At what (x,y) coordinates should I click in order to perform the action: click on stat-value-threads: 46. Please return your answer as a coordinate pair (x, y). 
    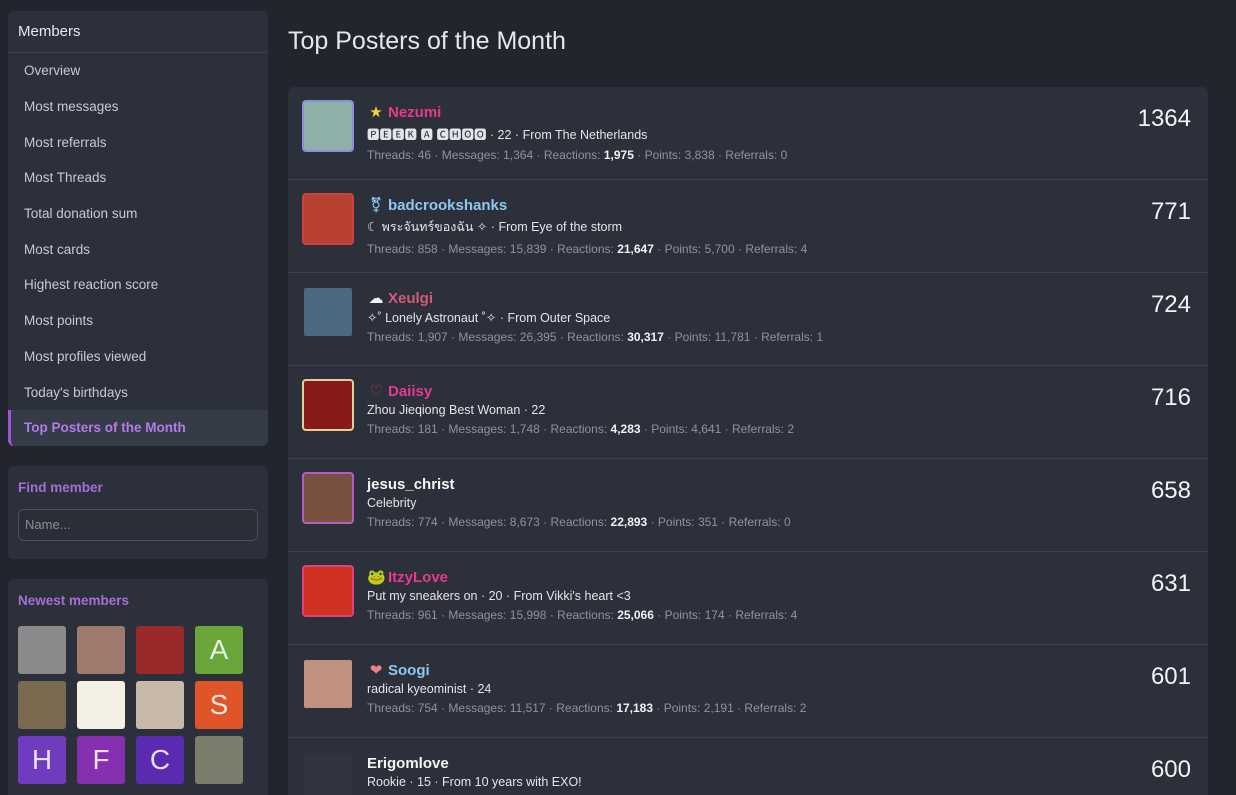
    Looking at the image, I should click on (424, 155).